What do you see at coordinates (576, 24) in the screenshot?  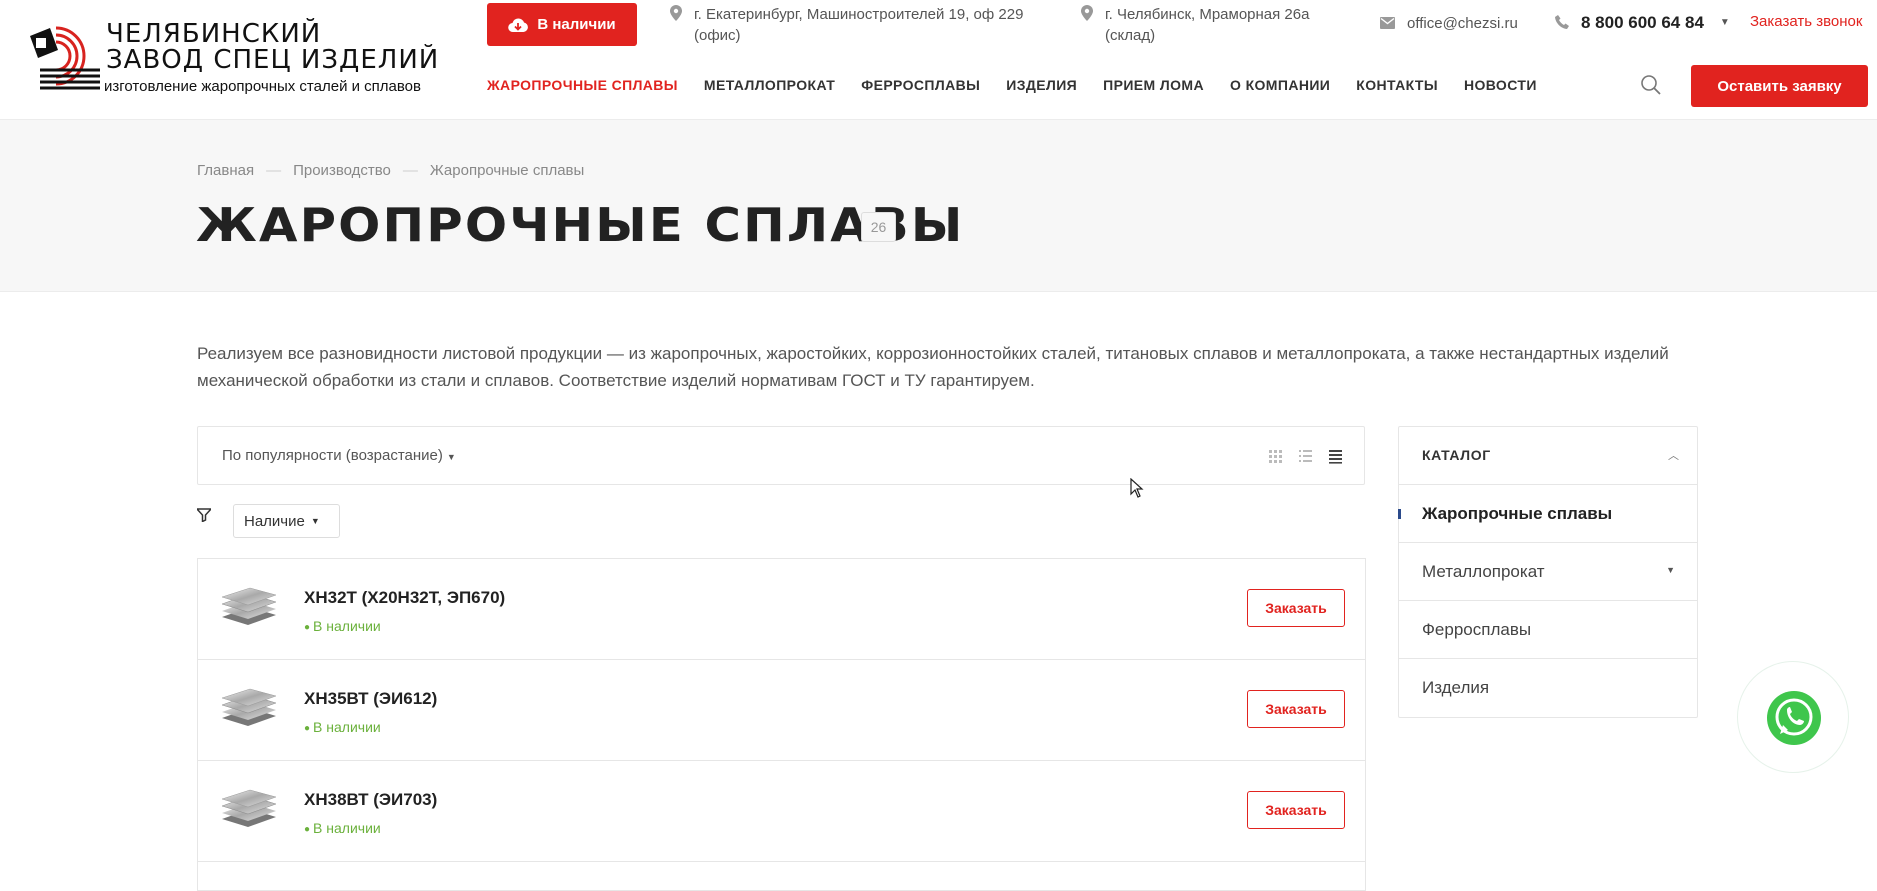 I see `in-stock-button-label: В наличии` at bounding box center [576, 24].